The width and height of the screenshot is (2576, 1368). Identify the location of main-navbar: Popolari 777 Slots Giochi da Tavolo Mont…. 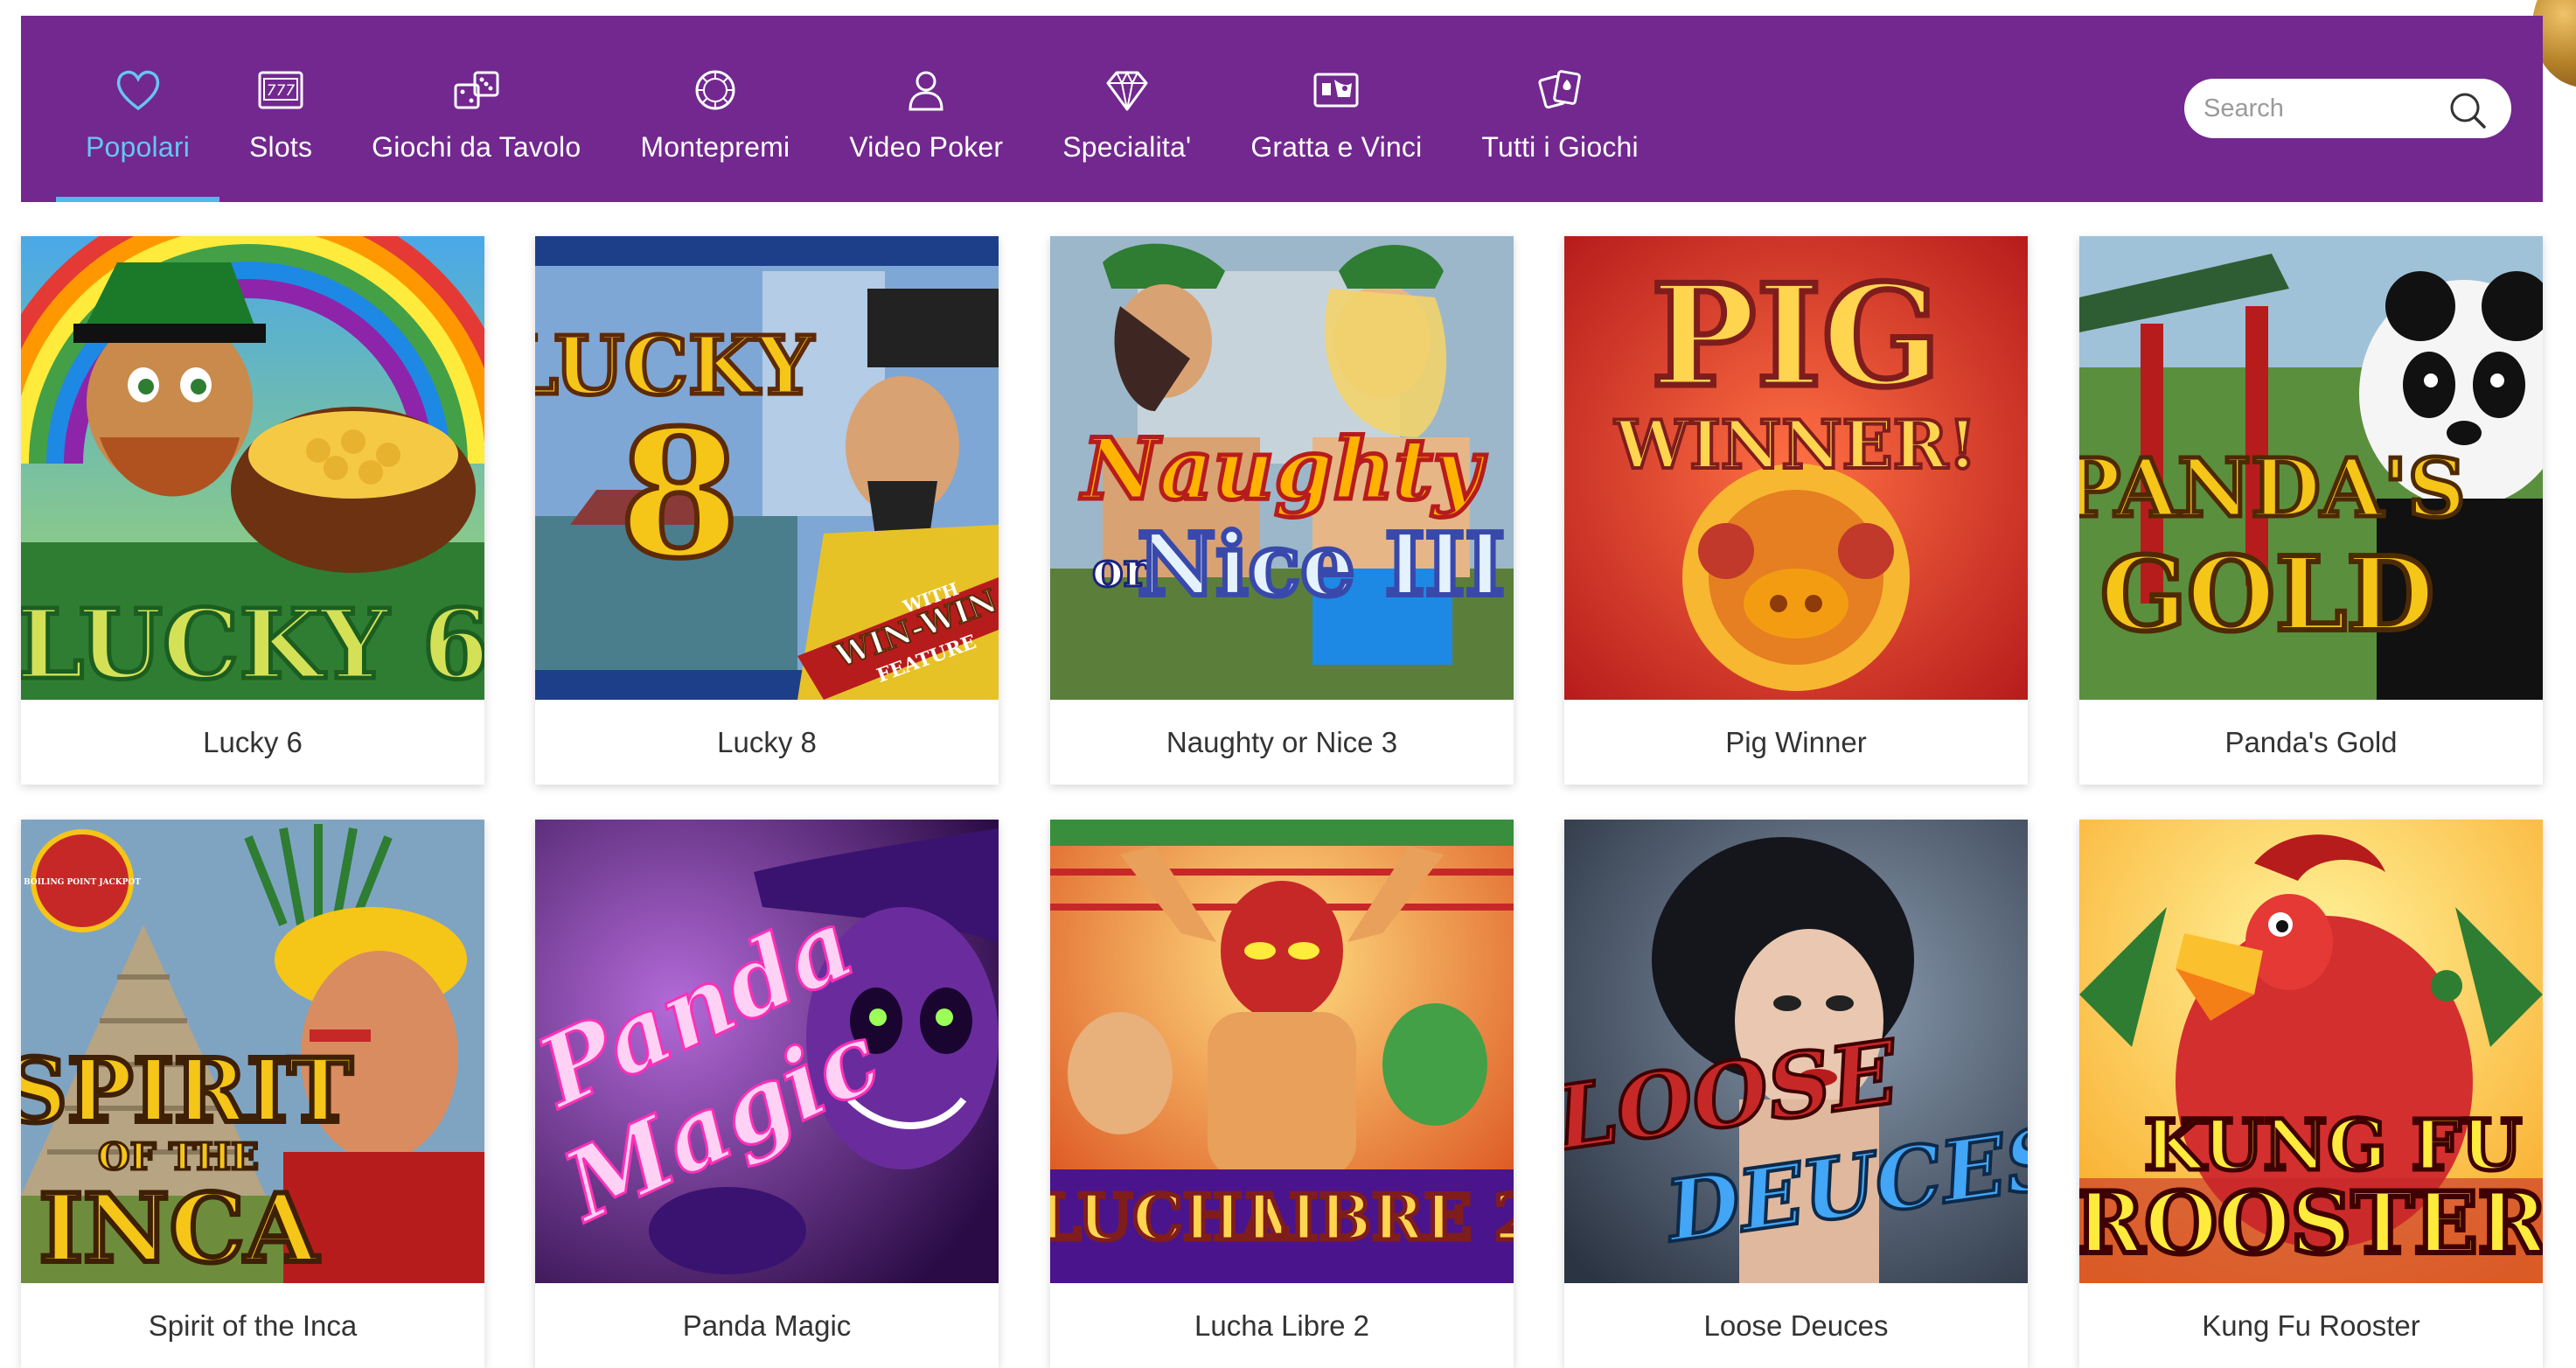
(1282, 109).